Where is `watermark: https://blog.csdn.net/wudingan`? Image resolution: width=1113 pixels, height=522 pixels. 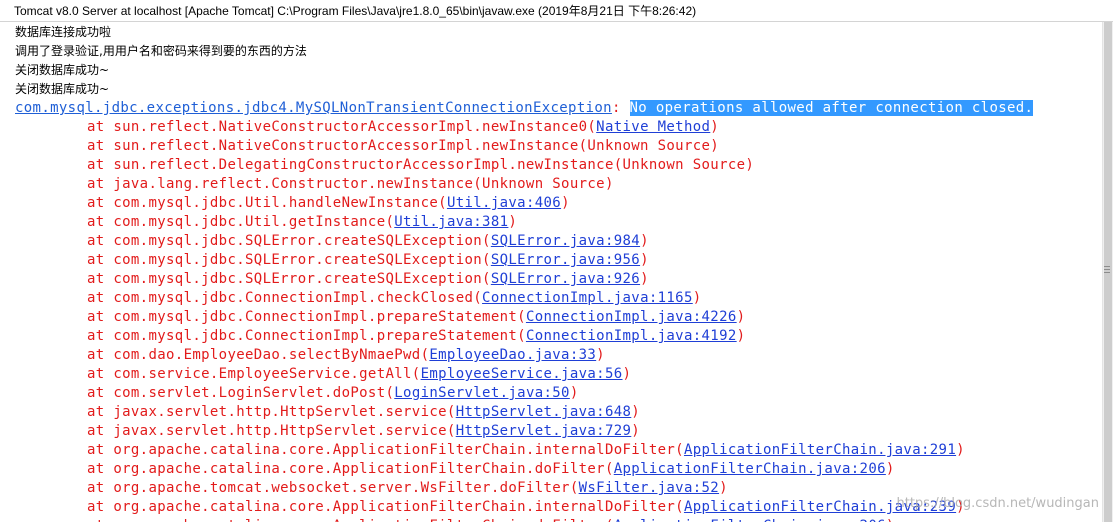
watermark: https://blog.csdn.net/wudingan is located at coordinates (998, 503).